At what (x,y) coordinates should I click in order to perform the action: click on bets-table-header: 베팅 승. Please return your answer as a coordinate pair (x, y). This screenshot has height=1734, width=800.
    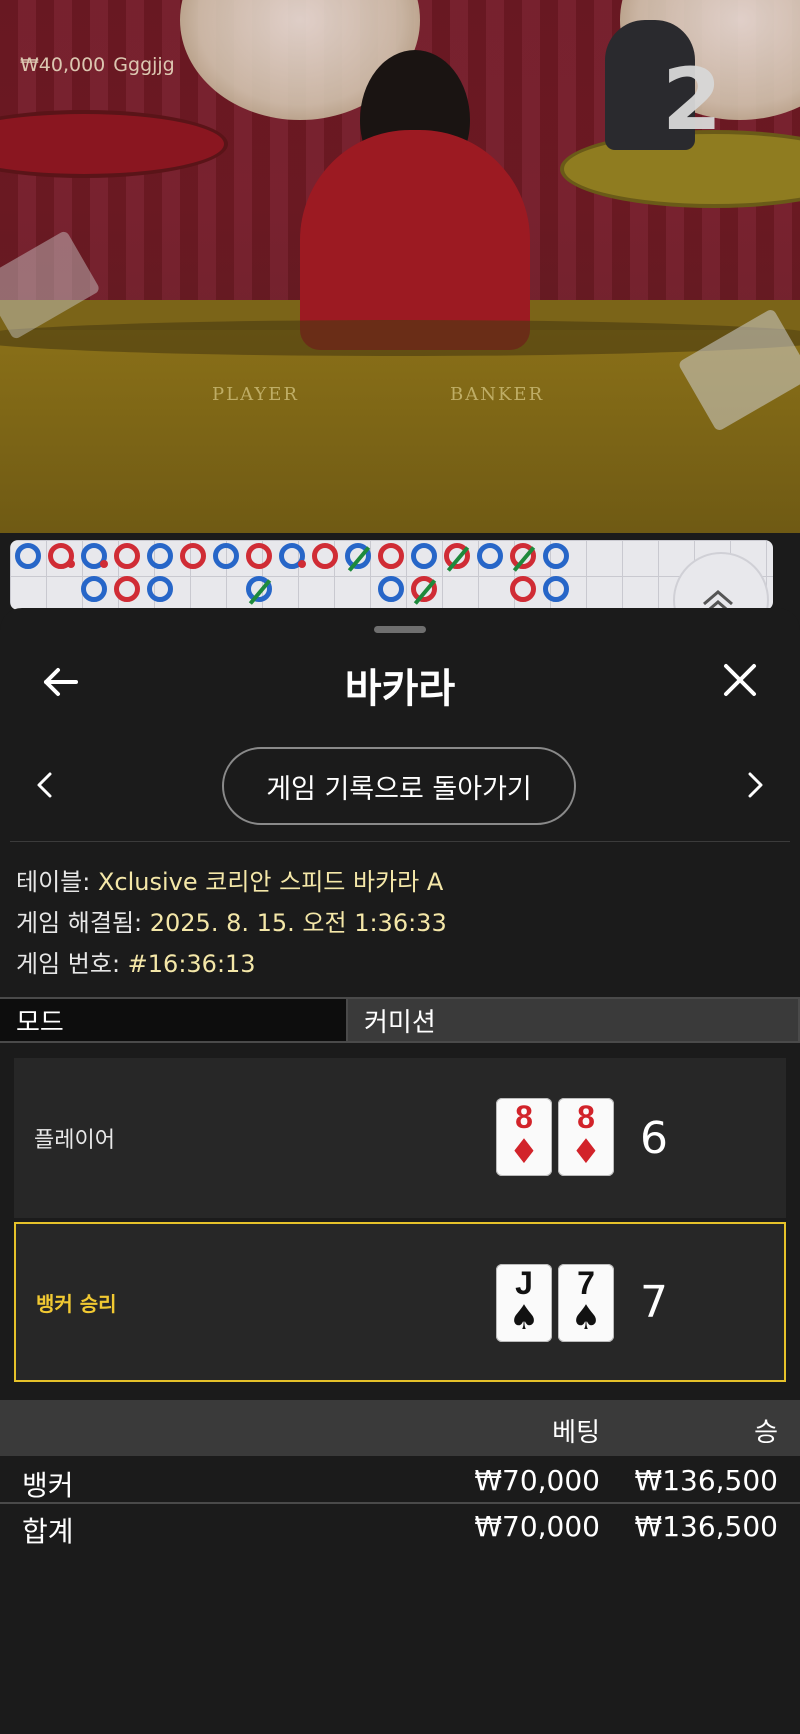
    Looking at the image, I should click on (400, 1428).